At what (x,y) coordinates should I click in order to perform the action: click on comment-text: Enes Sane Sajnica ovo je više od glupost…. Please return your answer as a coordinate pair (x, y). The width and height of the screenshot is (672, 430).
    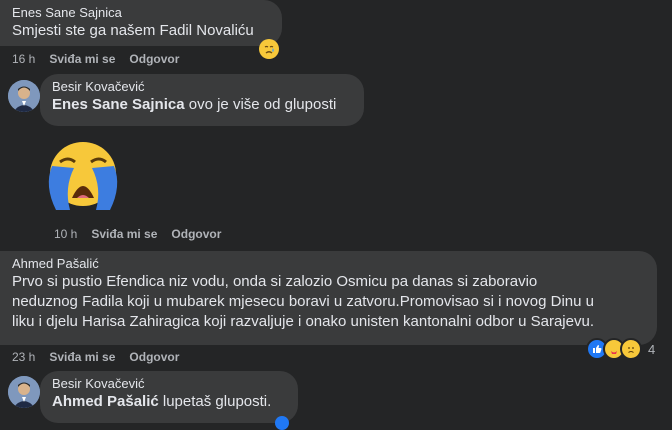
    Looking at the image, I should click on (194, 104).